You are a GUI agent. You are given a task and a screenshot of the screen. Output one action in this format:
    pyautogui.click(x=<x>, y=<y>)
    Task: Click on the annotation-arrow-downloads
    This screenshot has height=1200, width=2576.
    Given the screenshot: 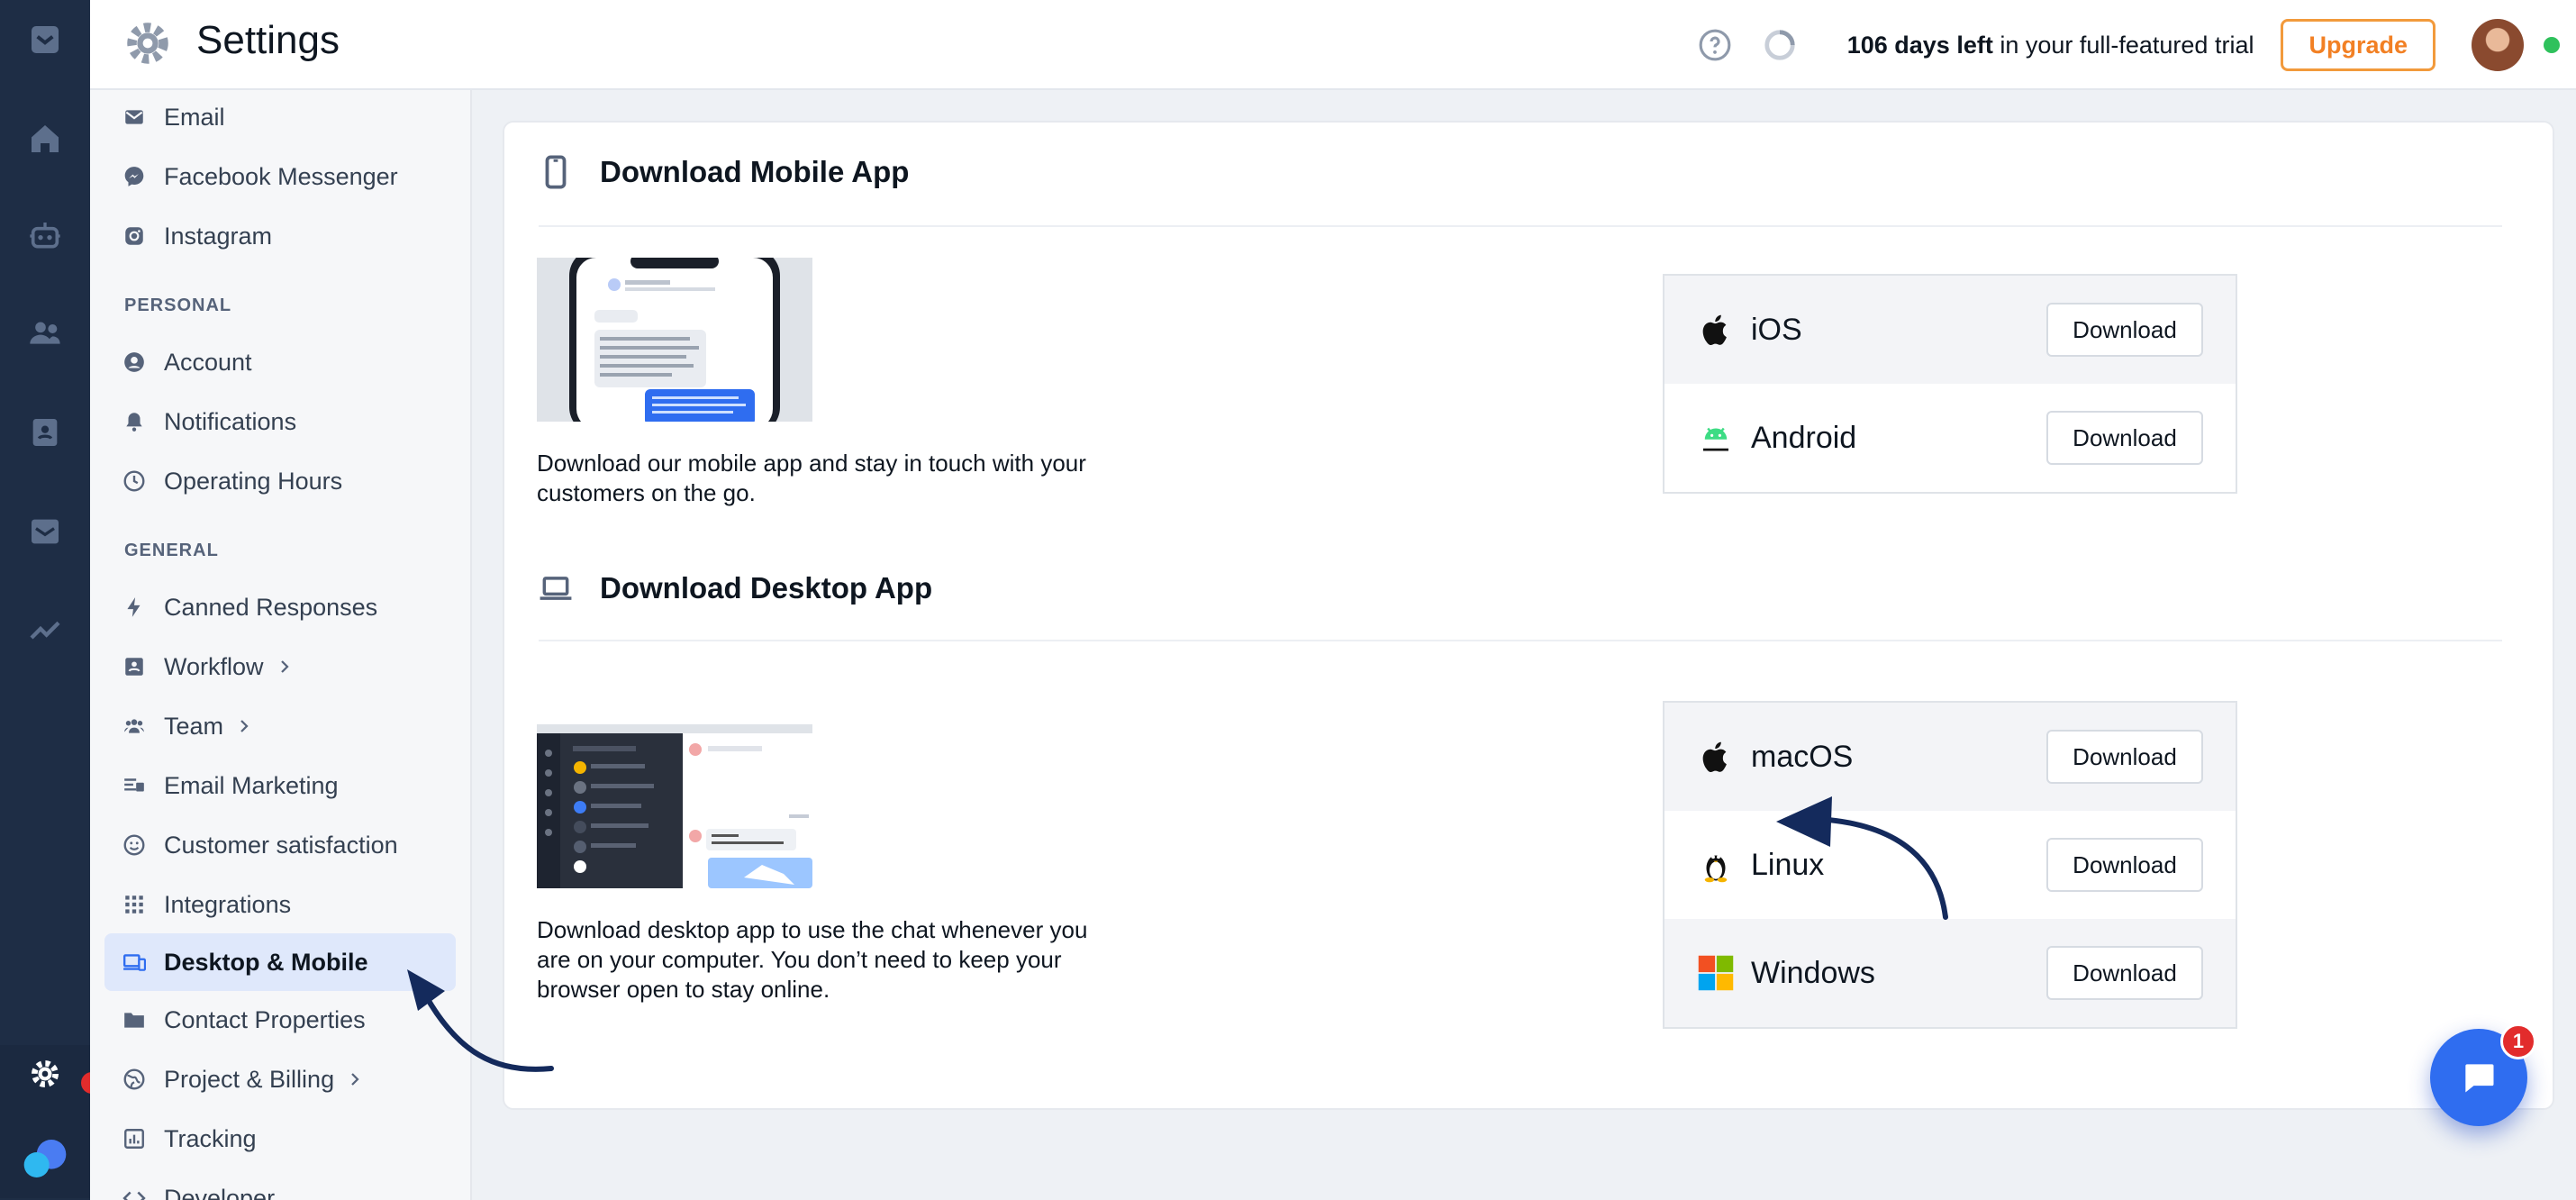 What is the action you would take?
    pyautogui.click(x=1862, y=858)
    